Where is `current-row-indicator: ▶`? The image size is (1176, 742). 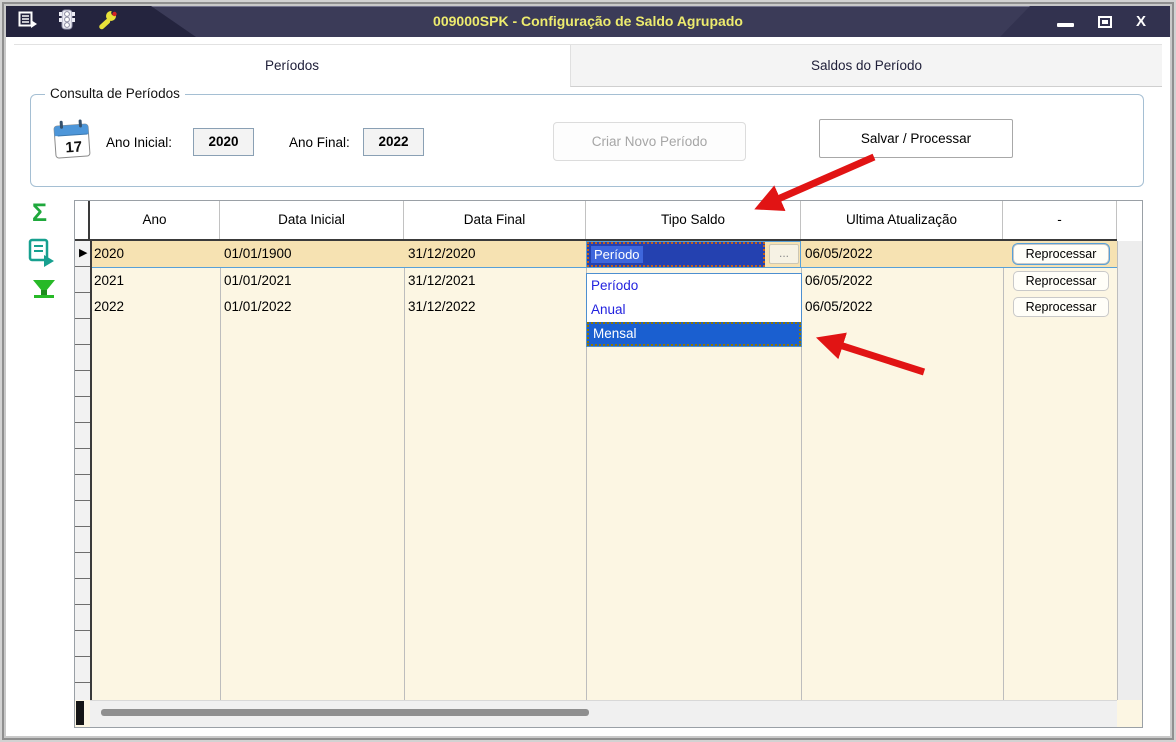
current-row-indicator: ▶ is located at coordinates (83, 253).